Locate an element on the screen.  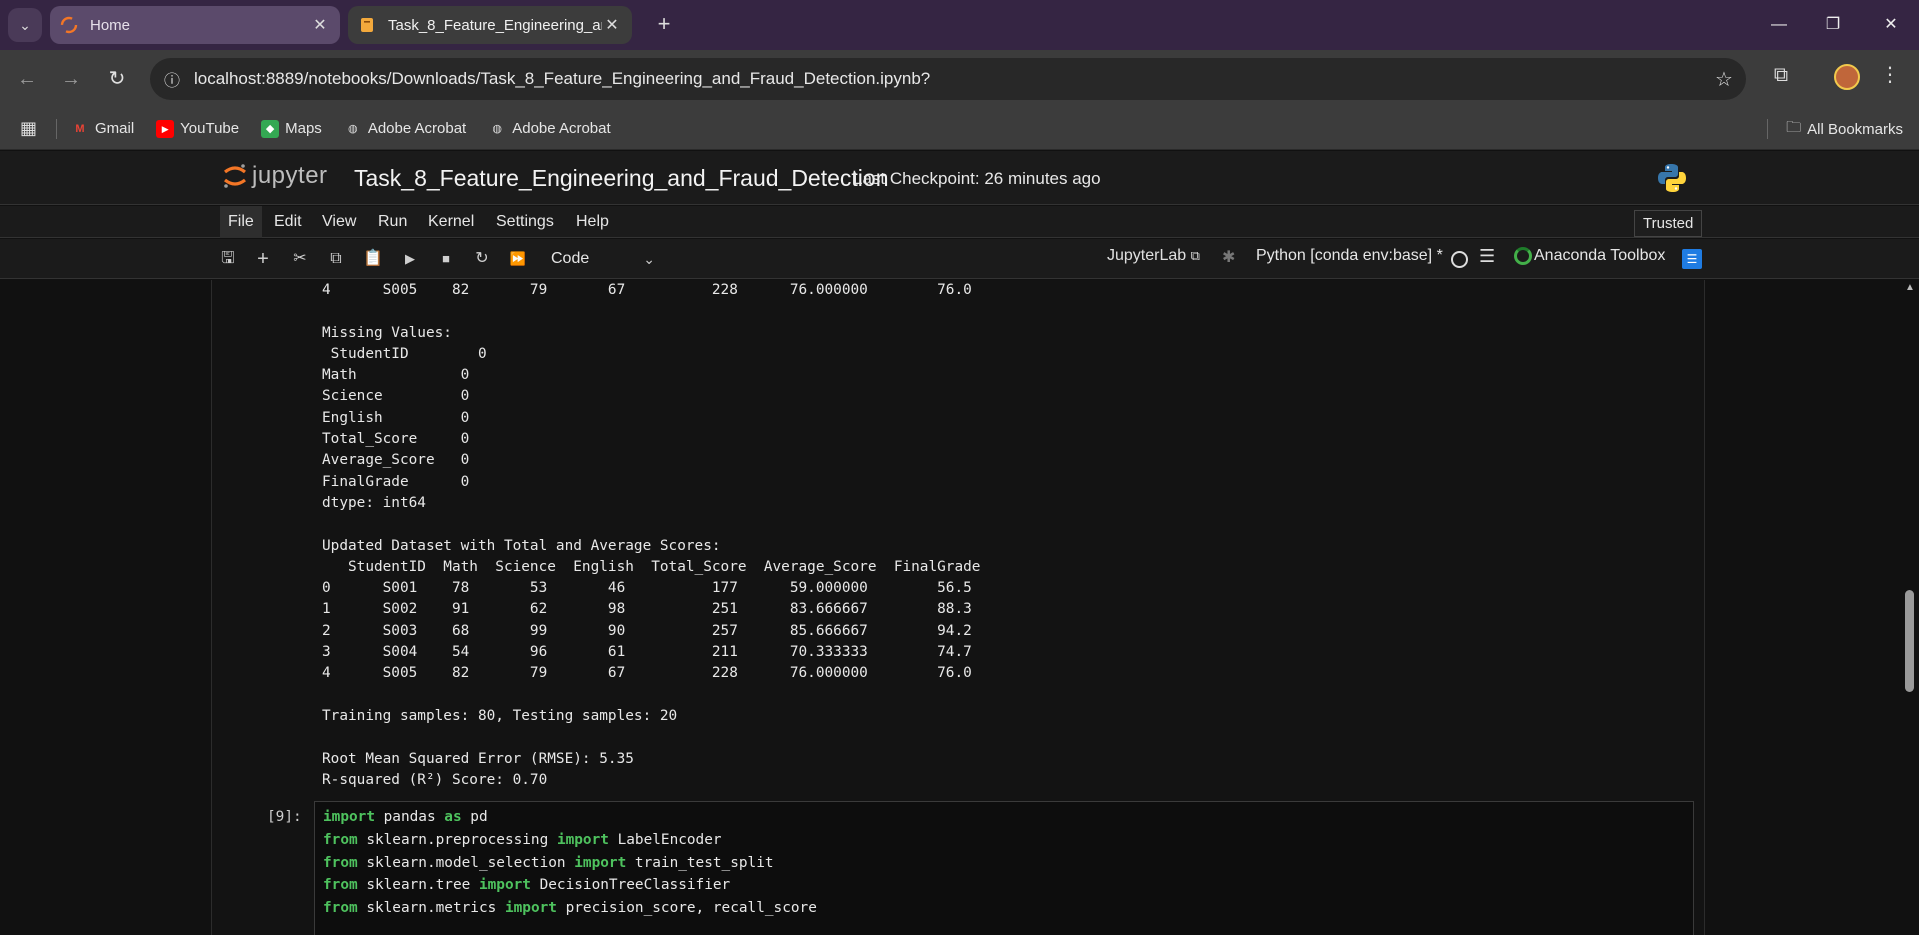
scrollbar-thumb is located at coordinates (1909, 641).